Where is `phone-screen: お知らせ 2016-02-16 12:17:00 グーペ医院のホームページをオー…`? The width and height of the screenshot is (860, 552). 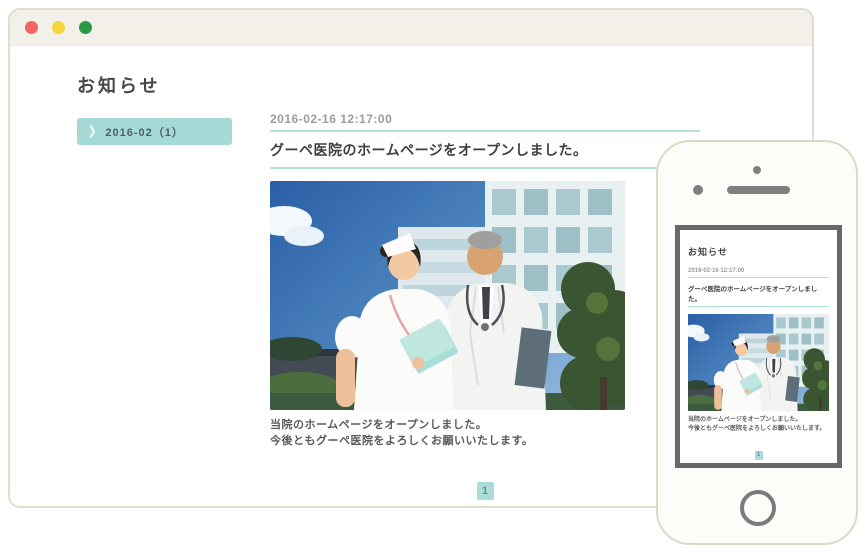 phone-screen: お知らせ 2016-02-16 12:17:00 グーペ医院のホームページをオー… is located at coordinates (758, 346).